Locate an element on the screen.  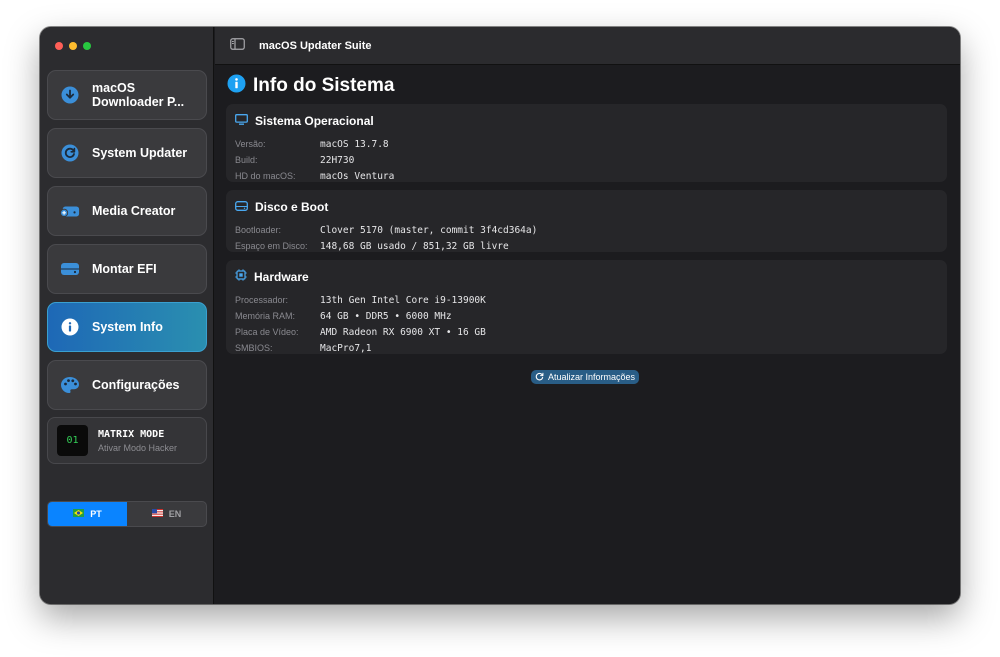
row-key: Memória RAM: is located at coordinates (265, 316).